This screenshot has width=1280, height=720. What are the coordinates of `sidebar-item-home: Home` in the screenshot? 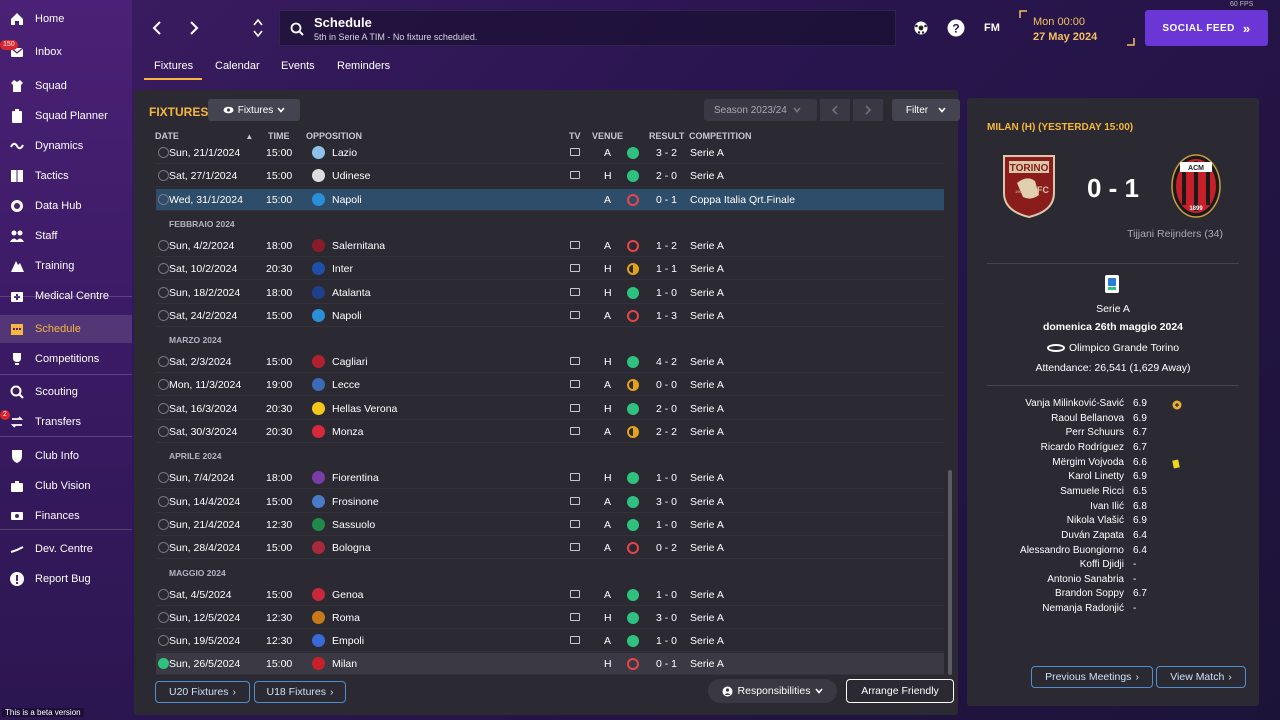 It's located at (66, 19).